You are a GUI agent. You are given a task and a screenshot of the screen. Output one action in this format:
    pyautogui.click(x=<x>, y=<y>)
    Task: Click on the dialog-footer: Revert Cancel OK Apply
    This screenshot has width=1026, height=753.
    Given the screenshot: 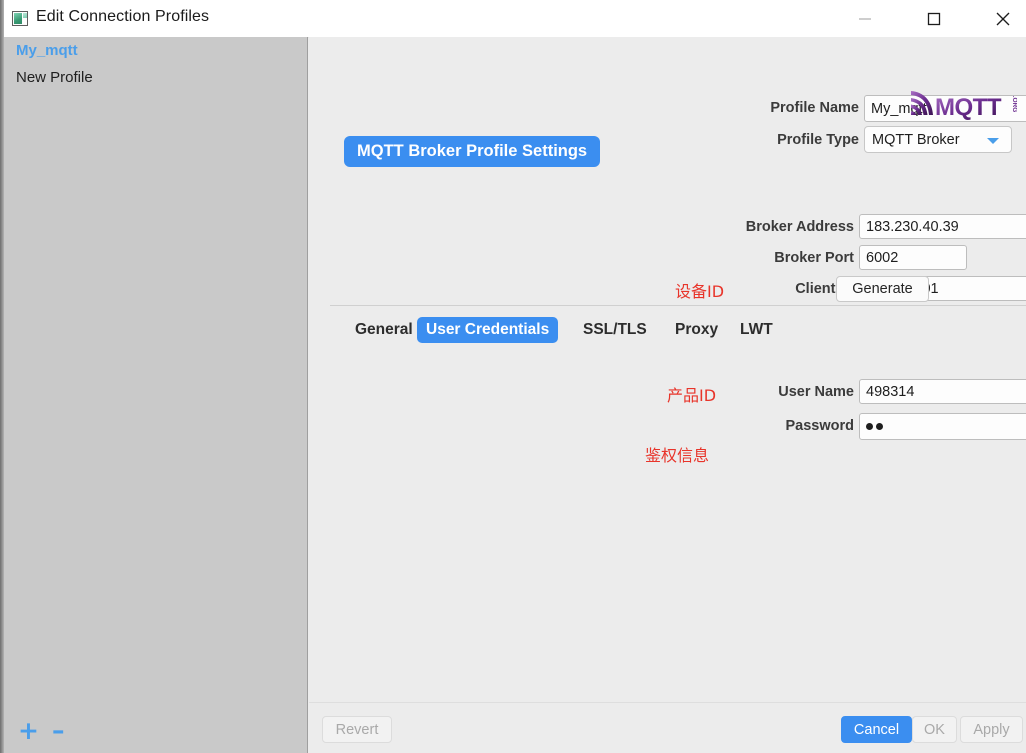 What is the action you would take?
    pyautogui.click(x=667, y=727)
    